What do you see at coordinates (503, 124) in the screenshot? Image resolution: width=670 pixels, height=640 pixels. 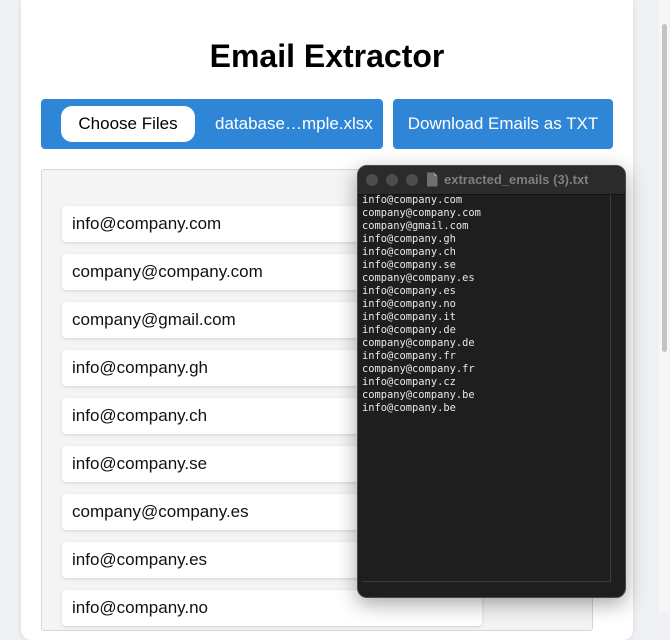 I see `download-emails-button: Download Emails as TXT` at bounding box center [503, 124].